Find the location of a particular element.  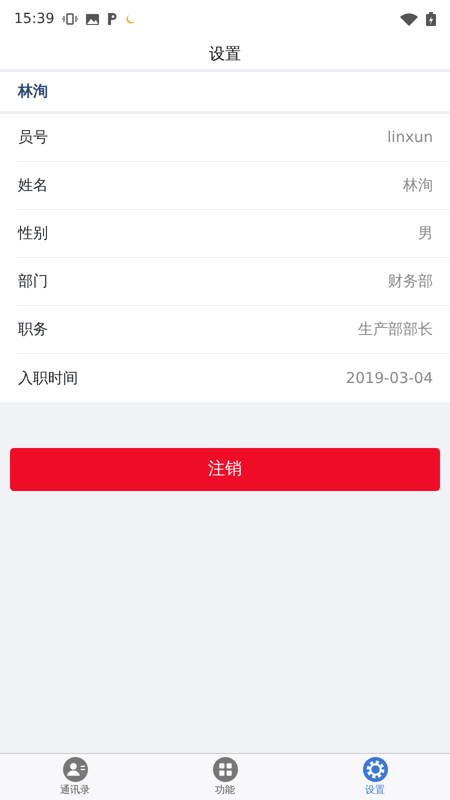

vibrate-icon is located at coordinates (70, 19).